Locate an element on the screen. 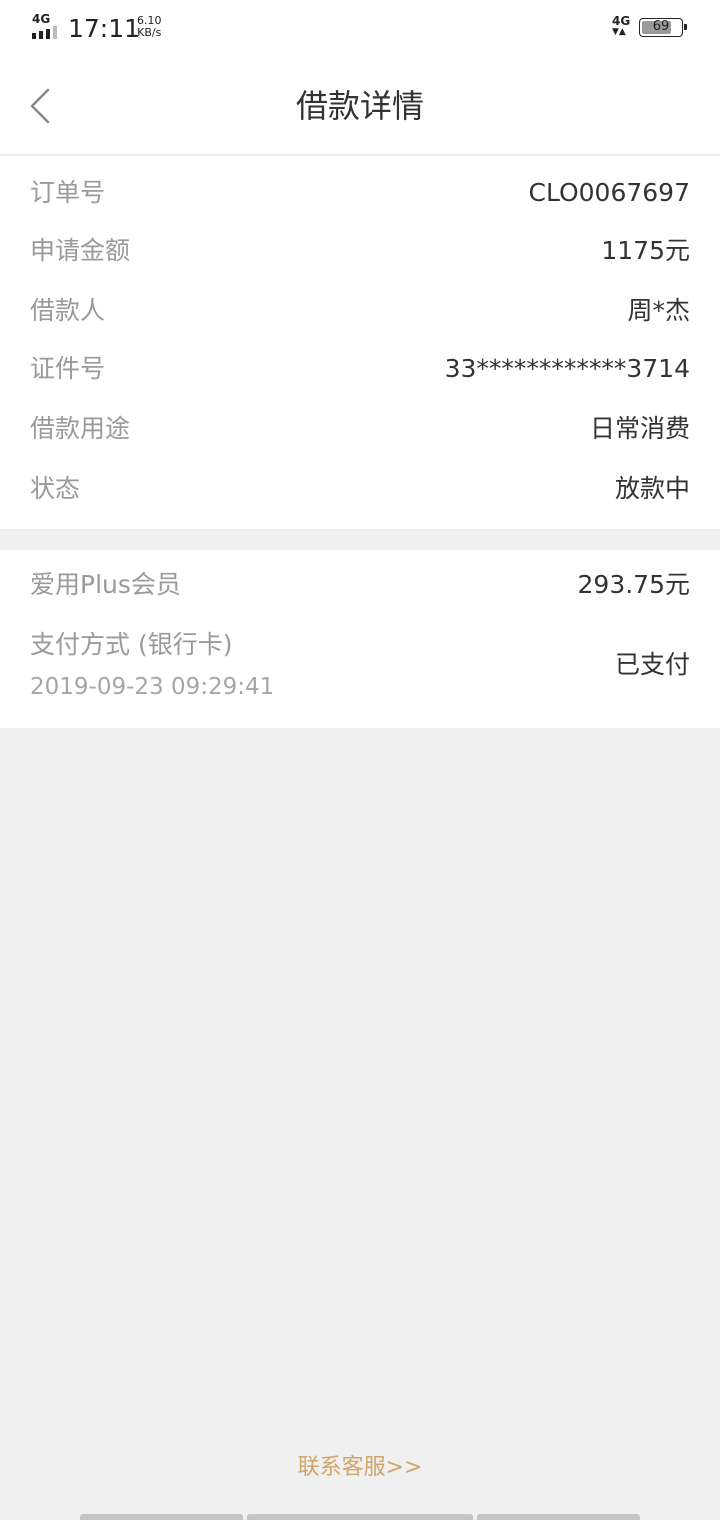 Image resolution: width=720 pixels, height=1520 pixels. apply-amount-value: 1175元 is located at coordinates (645, 250).